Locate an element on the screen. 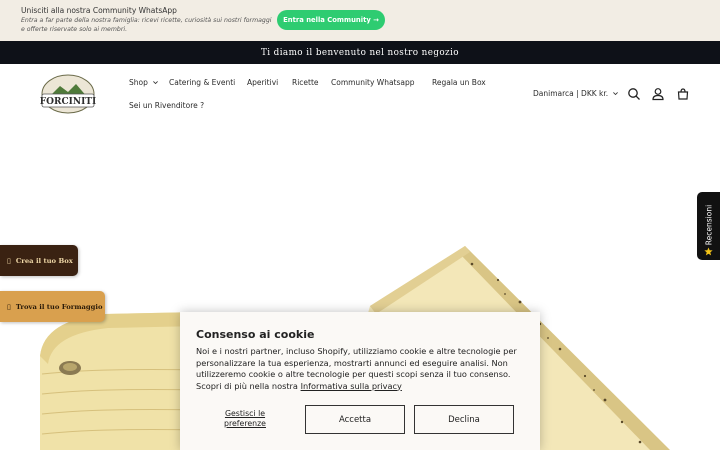 The width and height of the screenshot is (720, 450). nav-shop: Shop is located at coordinates (144, 82).